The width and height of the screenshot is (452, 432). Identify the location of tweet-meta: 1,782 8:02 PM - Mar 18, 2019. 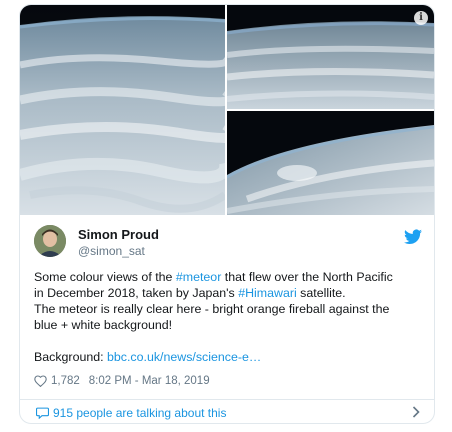
(122, 381).